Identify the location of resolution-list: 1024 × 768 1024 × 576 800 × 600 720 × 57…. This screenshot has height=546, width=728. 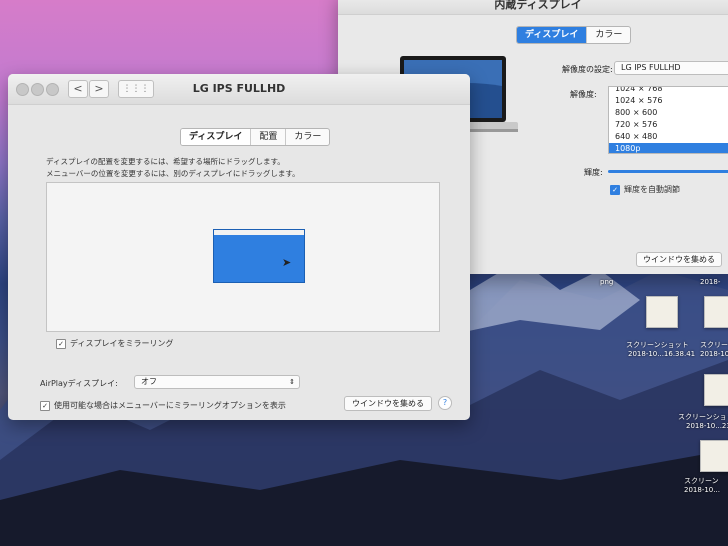
(668, 120).